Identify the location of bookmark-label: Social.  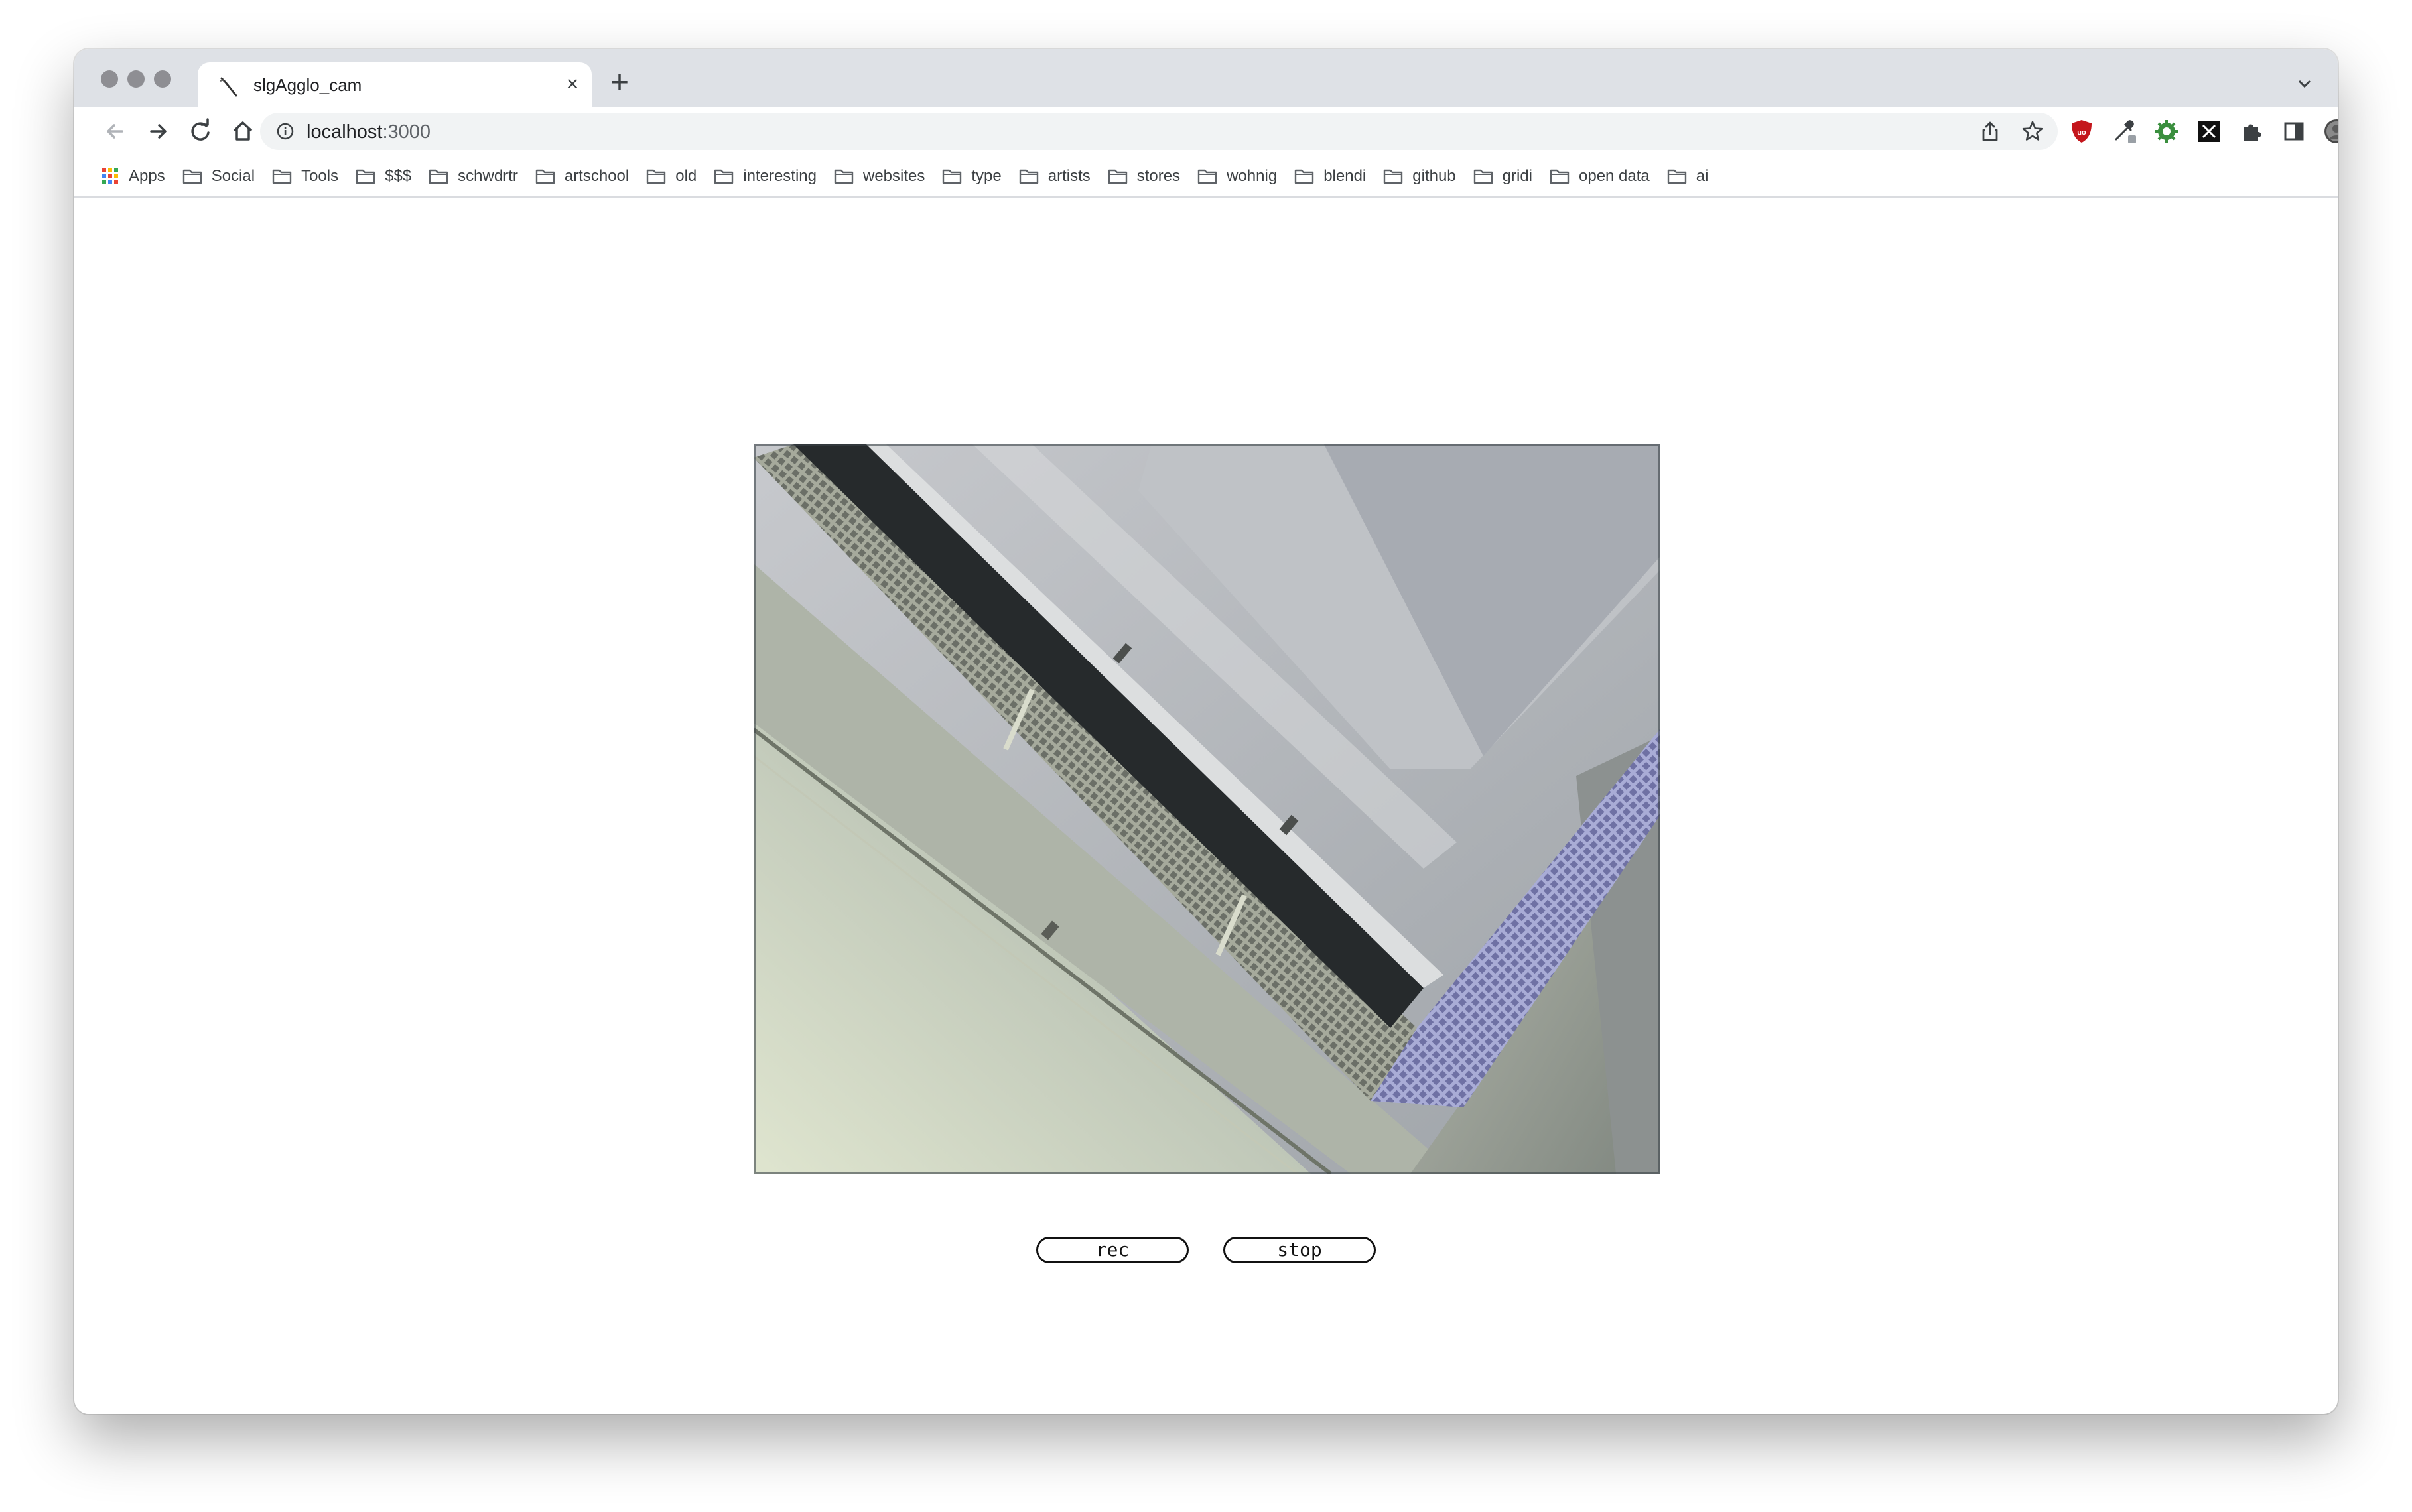
(233, 176).